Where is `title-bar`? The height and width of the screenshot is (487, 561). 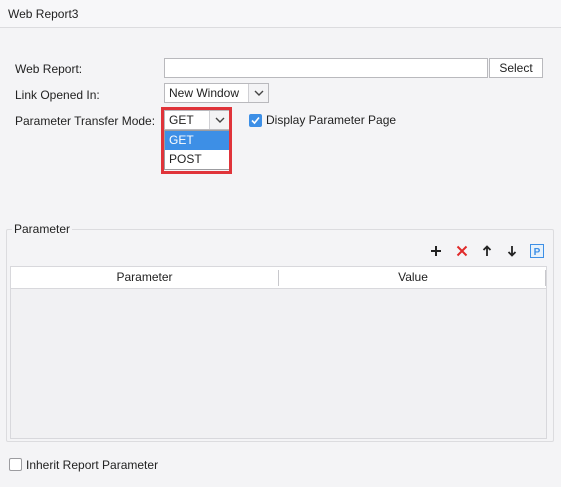 title-bar is located at coordinates (280, 14).